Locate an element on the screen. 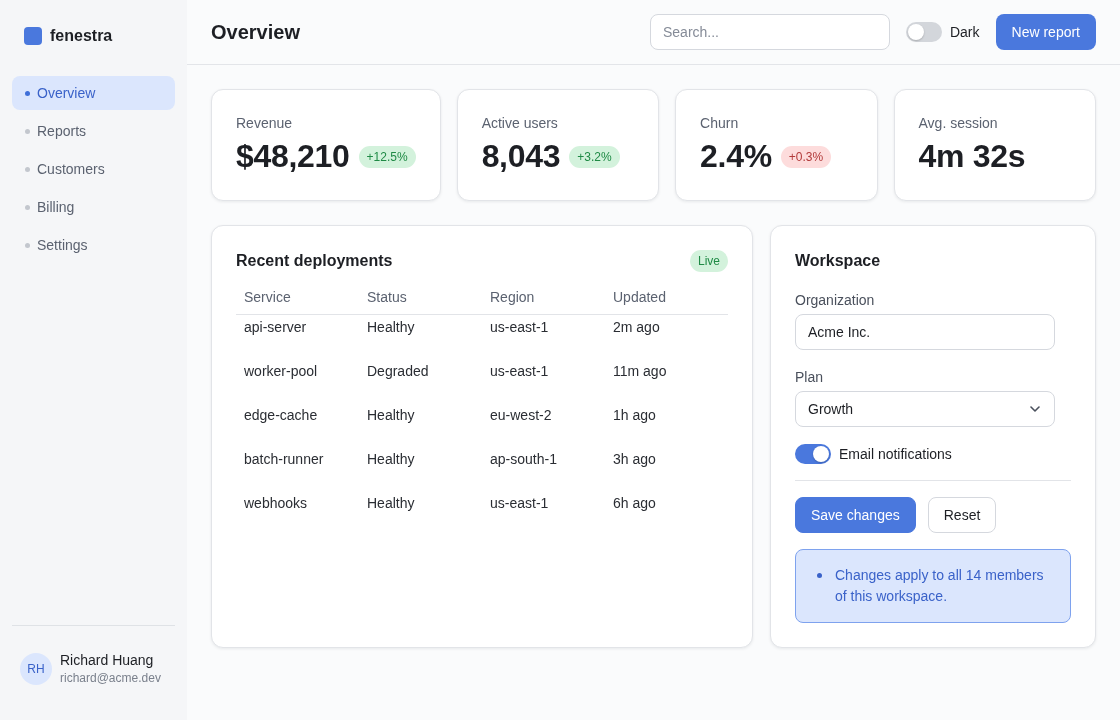 The image size is (1120, 720). table-cell: 2m ago is located at coordinates (666, 336).